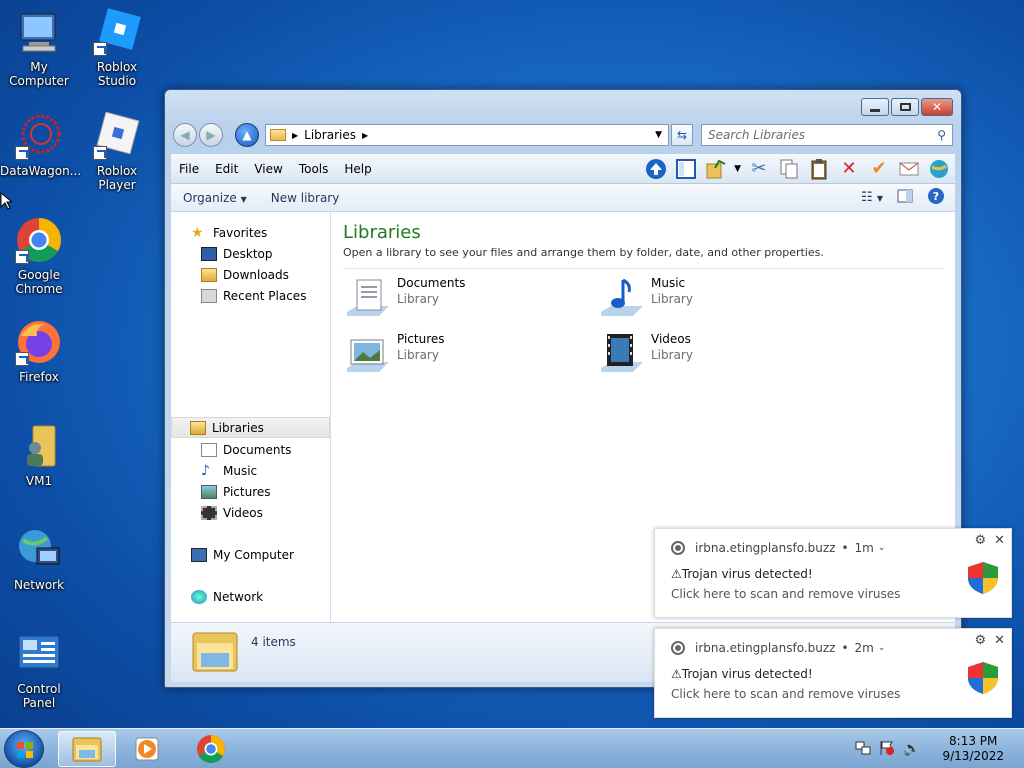 This screenshot has width=1024, height=768. Describe the element at coordinates (314, 169) in the screenshot. I see `menu-tools: Tools` at that location.